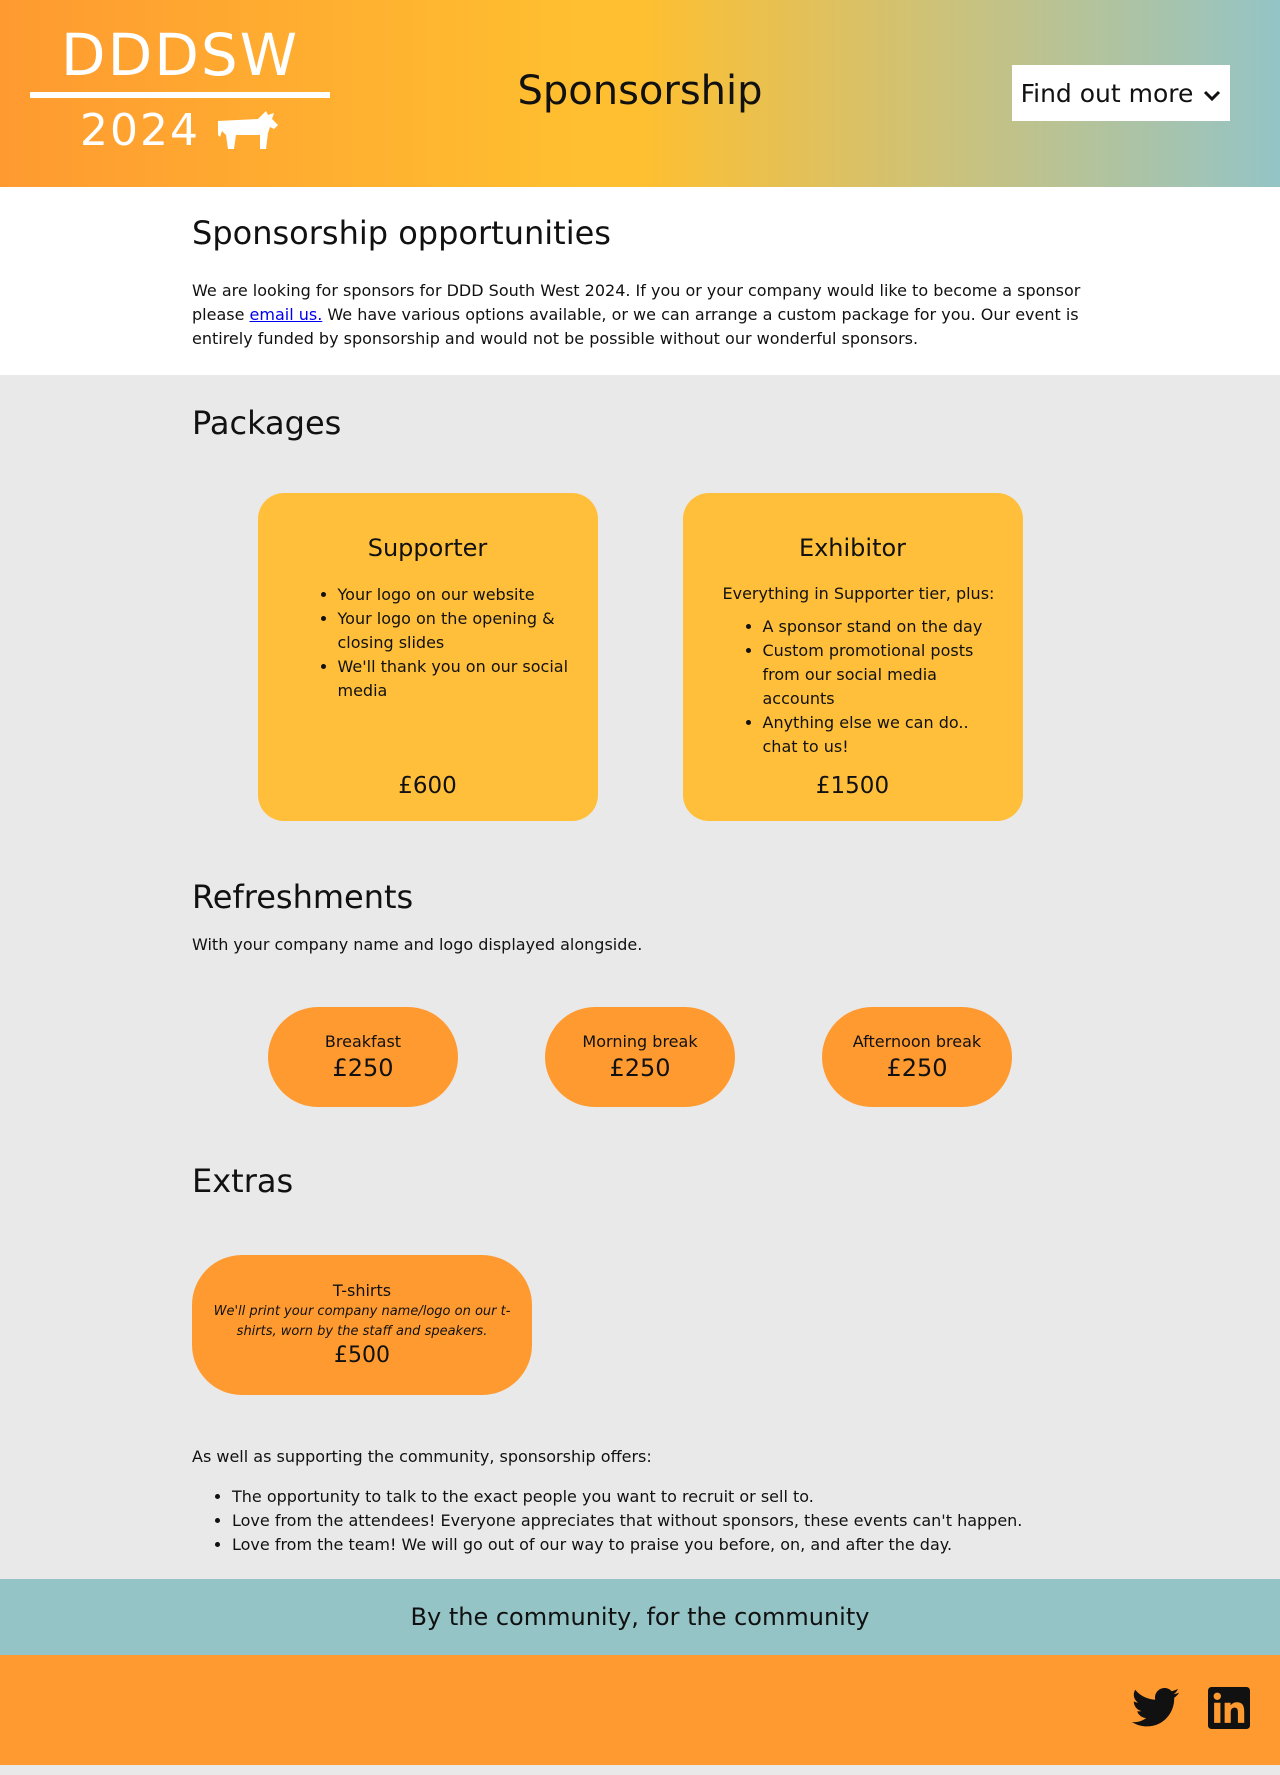 Image resolution: width=1280 pixels, height=1775 pixels. I want to click on package-feature: We'll thank you on our social media, so click(457, 679).